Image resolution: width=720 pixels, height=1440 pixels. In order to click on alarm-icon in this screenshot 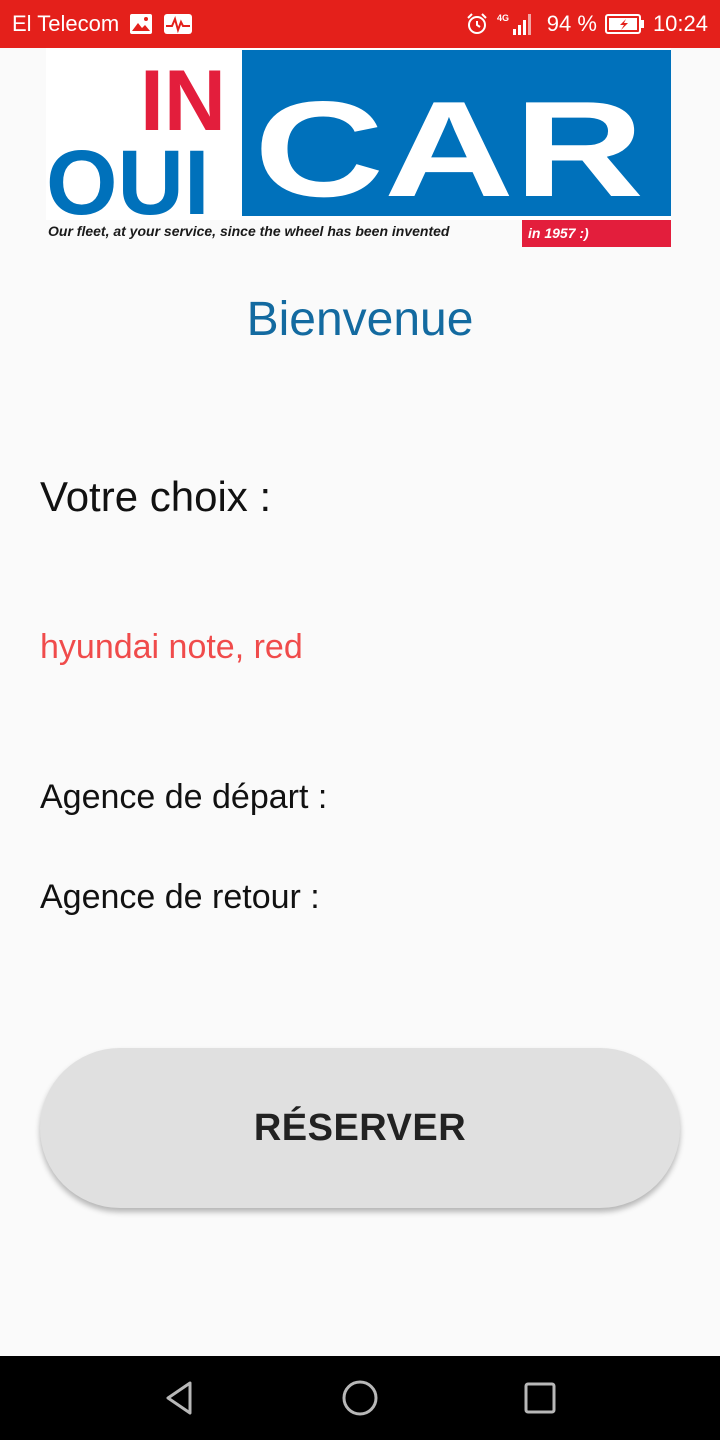, I will do `click(477, 24)`.